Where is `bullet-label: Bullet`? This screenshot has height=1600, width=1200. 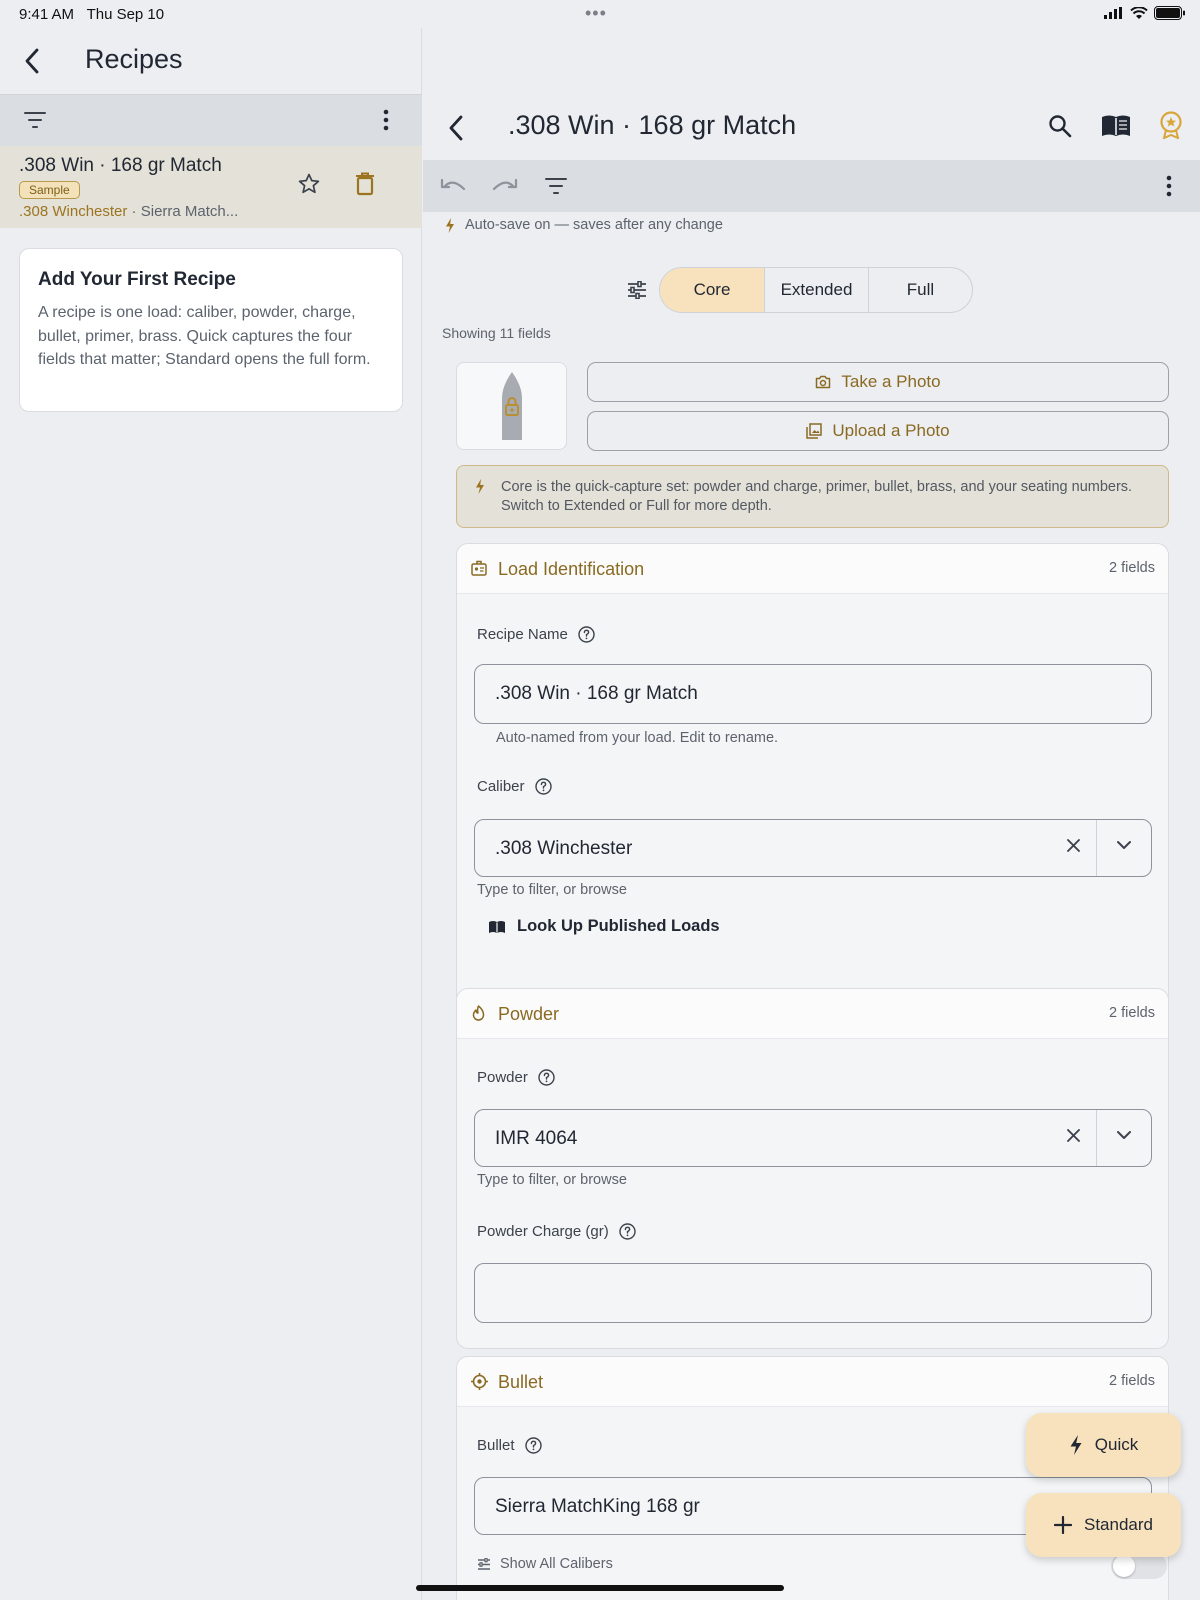
bullet-label: Bullet is located at coordinates (509, 1445).